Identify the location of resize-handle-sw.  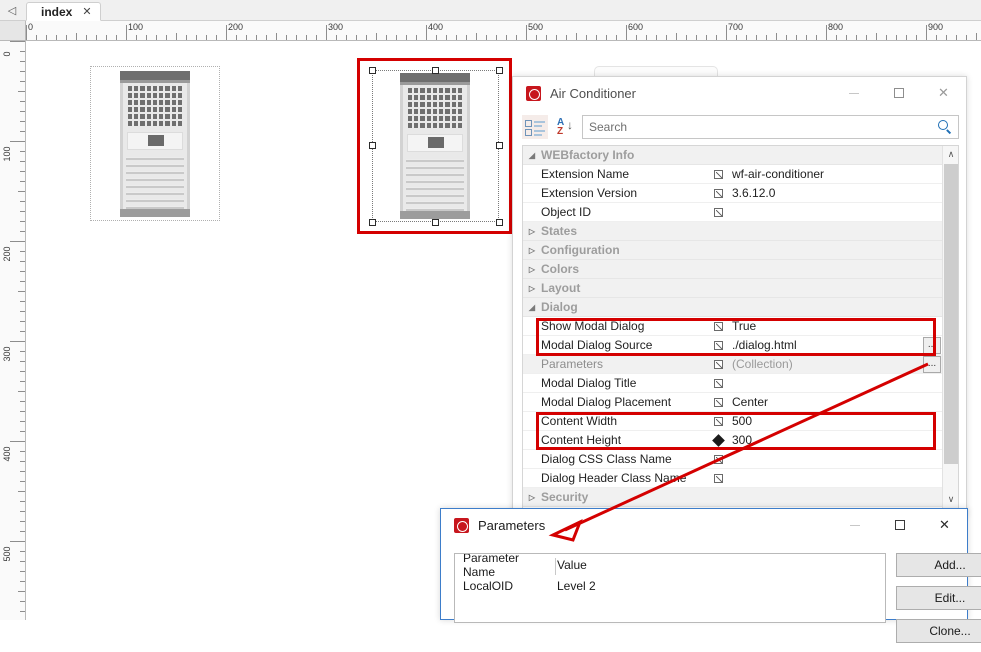
(372, 222).